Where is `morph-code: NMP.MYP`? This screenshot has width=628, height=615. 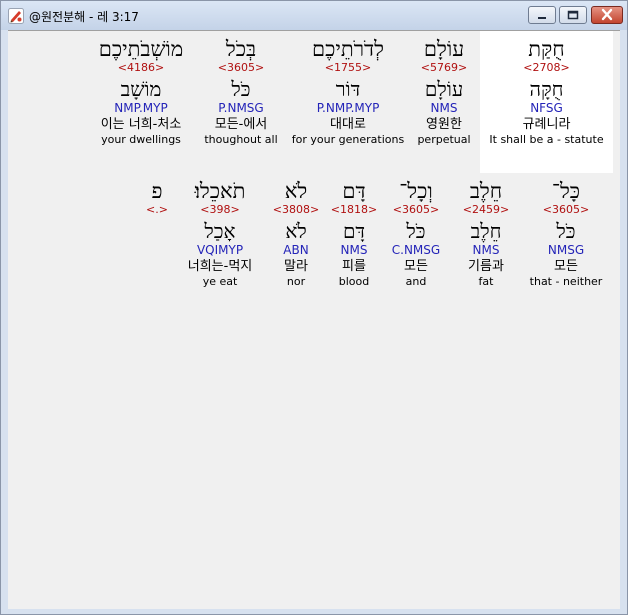 morph-code: NMP.MYP is located at coordinates (141, 108).